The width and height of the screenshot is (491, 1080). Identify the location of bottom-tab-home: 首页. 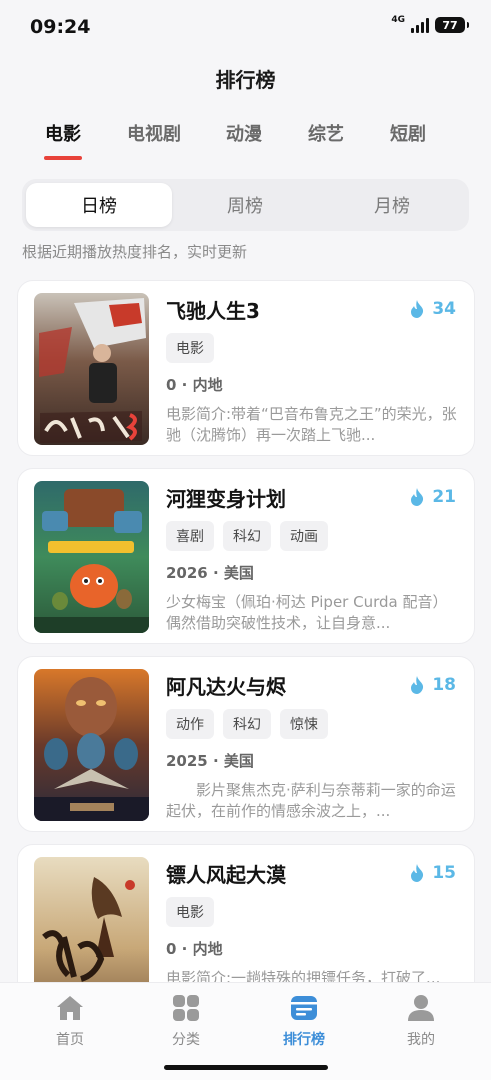
(70, 1021).